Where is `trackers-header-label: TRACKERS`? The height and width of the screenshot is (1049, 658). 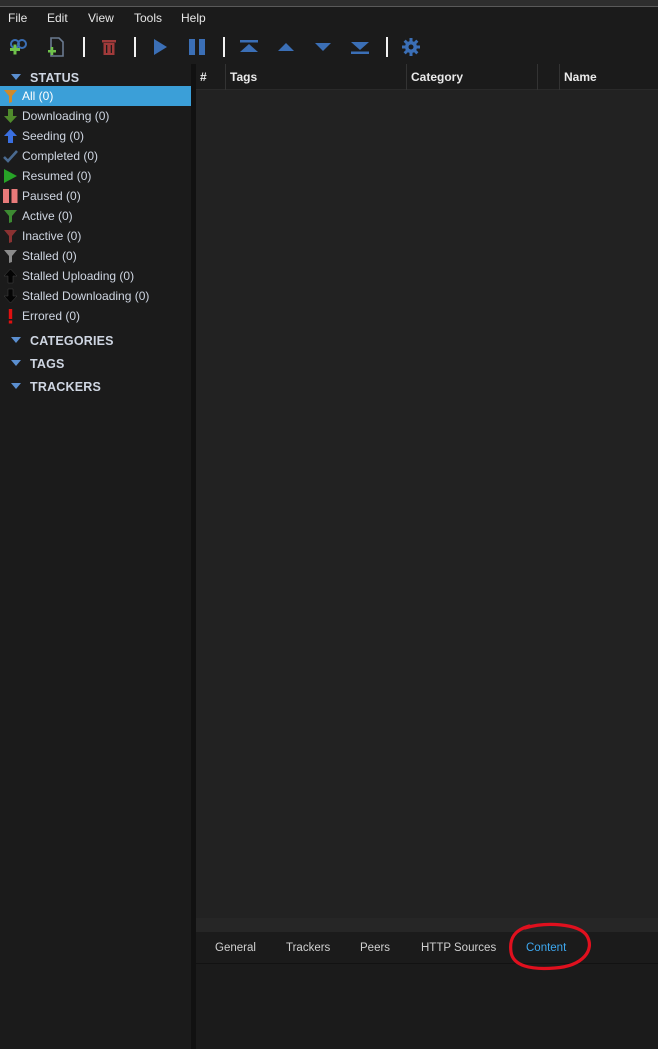 trackers-header-label: TRACKERS is located at coordinates (66, 387).